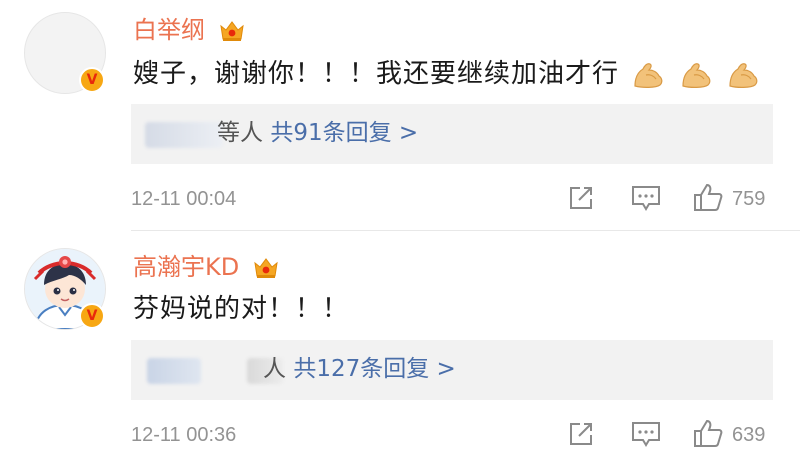 Image resolution: width=800 pixels, height=469 pixels. I want to click on reply-authors: 等人, so click(240, 133).